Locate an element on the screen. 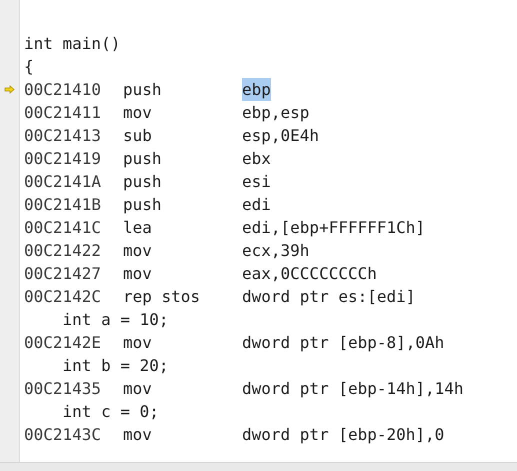  source-line: int main() is located at coordinates (72, 44).